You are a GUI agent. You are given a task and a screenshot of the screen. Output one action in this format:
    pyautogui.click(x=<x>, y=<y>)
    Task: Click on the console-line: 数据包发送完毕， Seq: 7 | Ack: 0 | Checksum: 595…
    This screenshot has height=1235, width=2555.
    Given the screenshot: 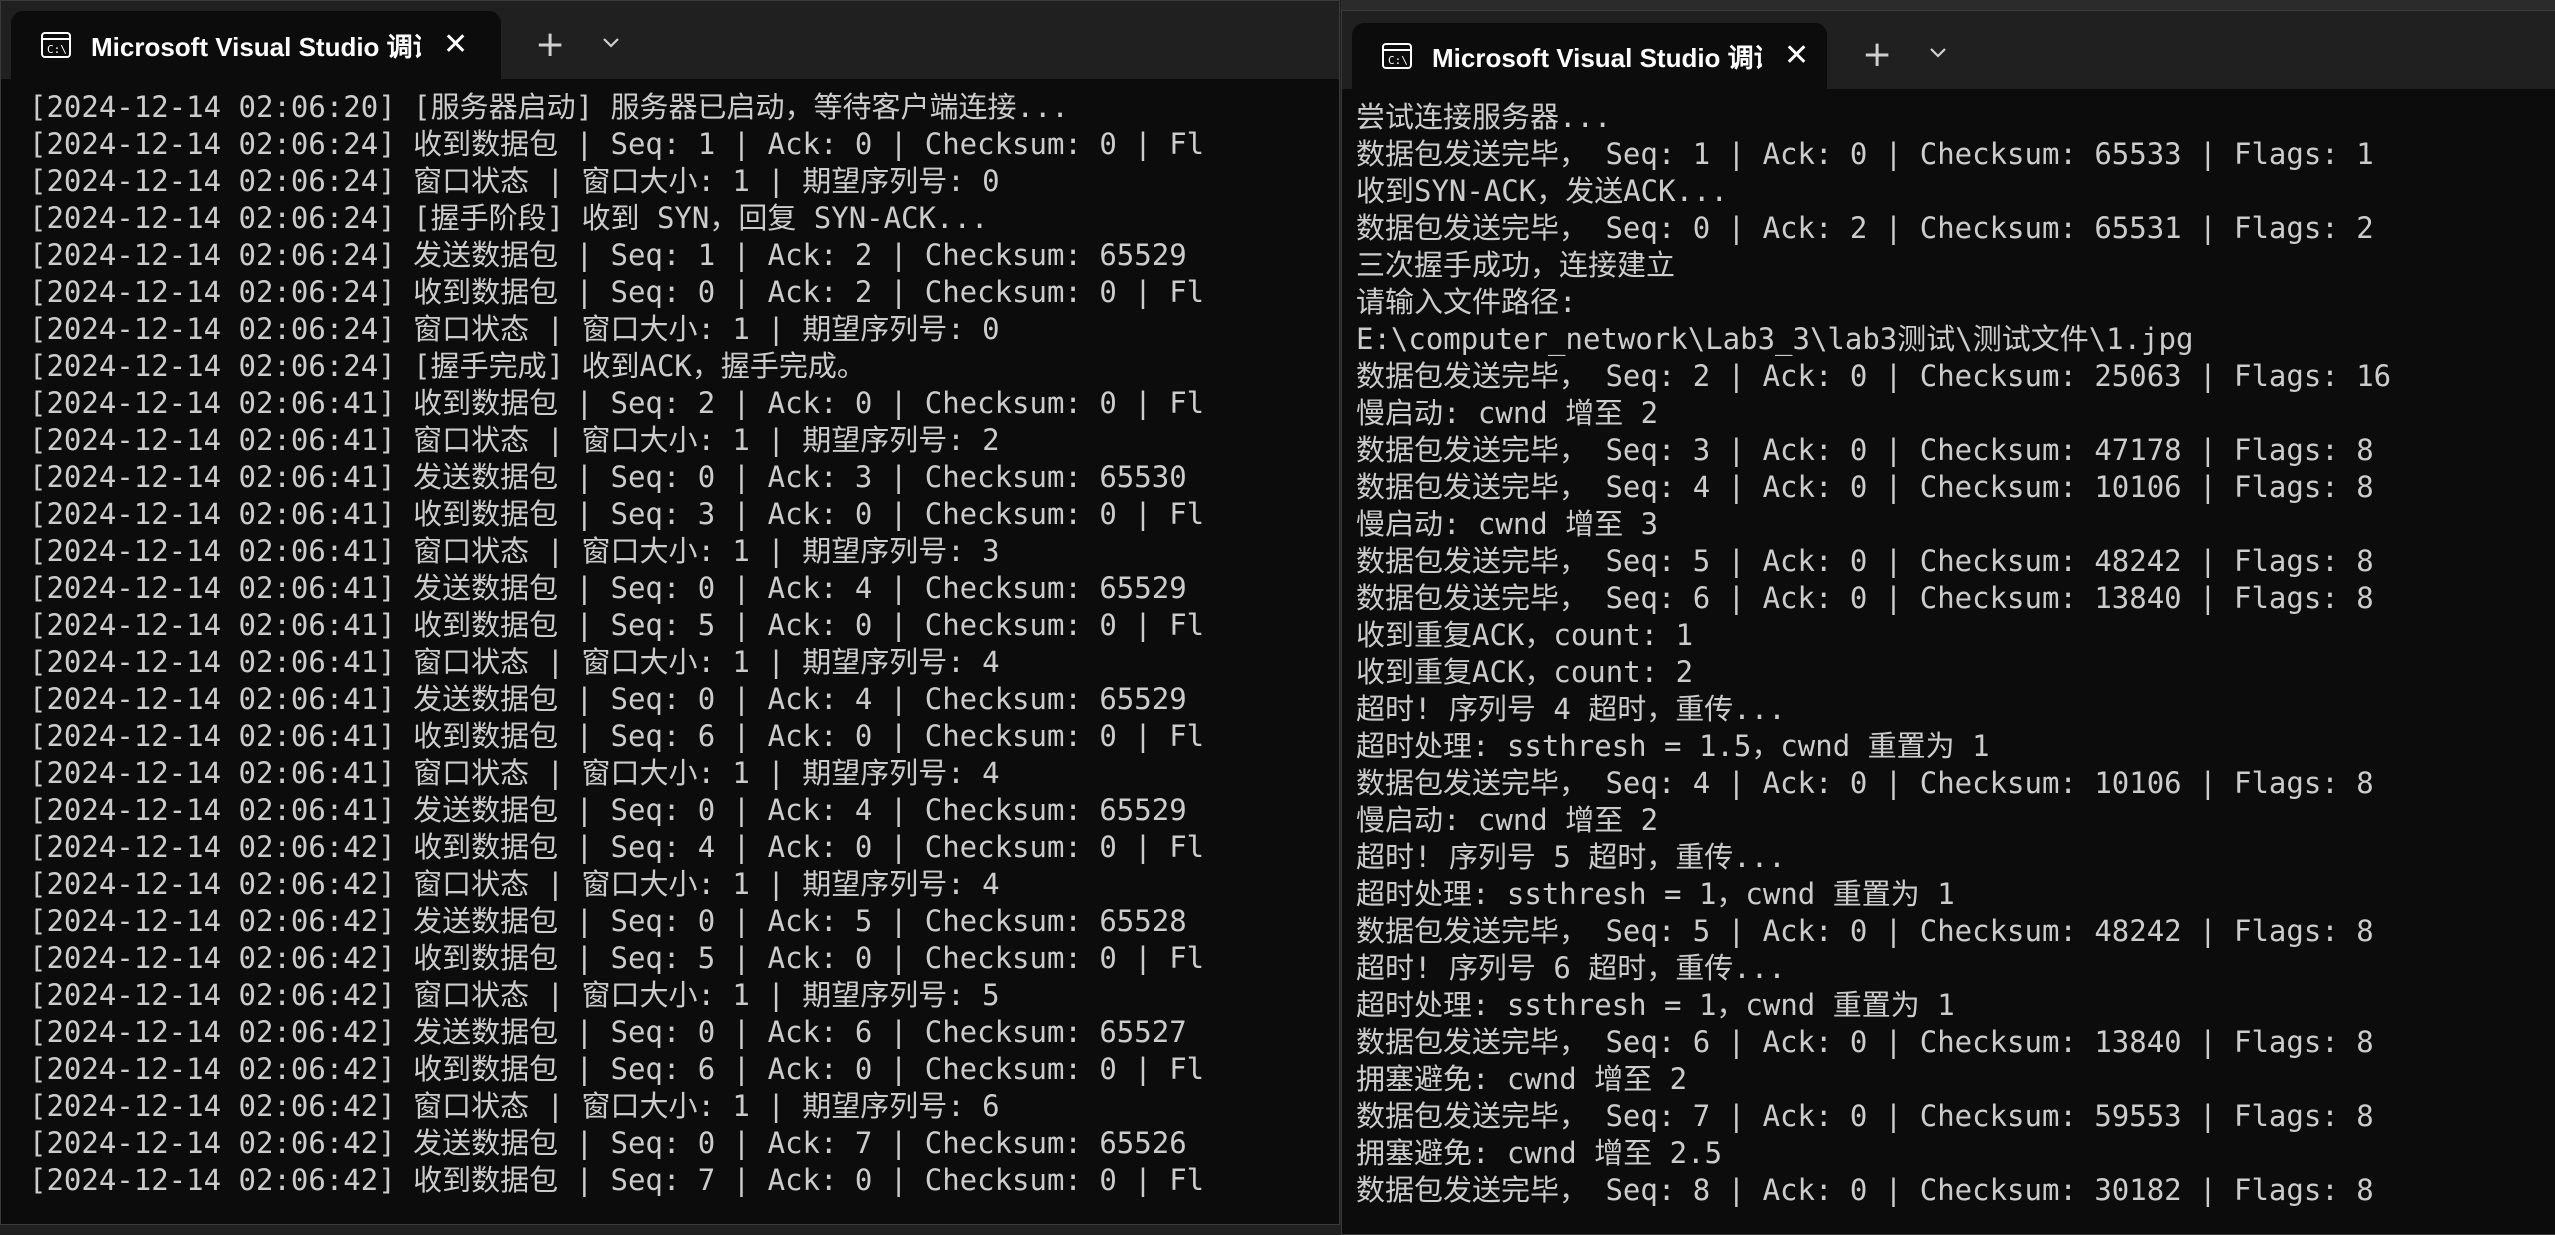 What is the action you would take?
    pyautogui.click(x=1865, y=1116)
    